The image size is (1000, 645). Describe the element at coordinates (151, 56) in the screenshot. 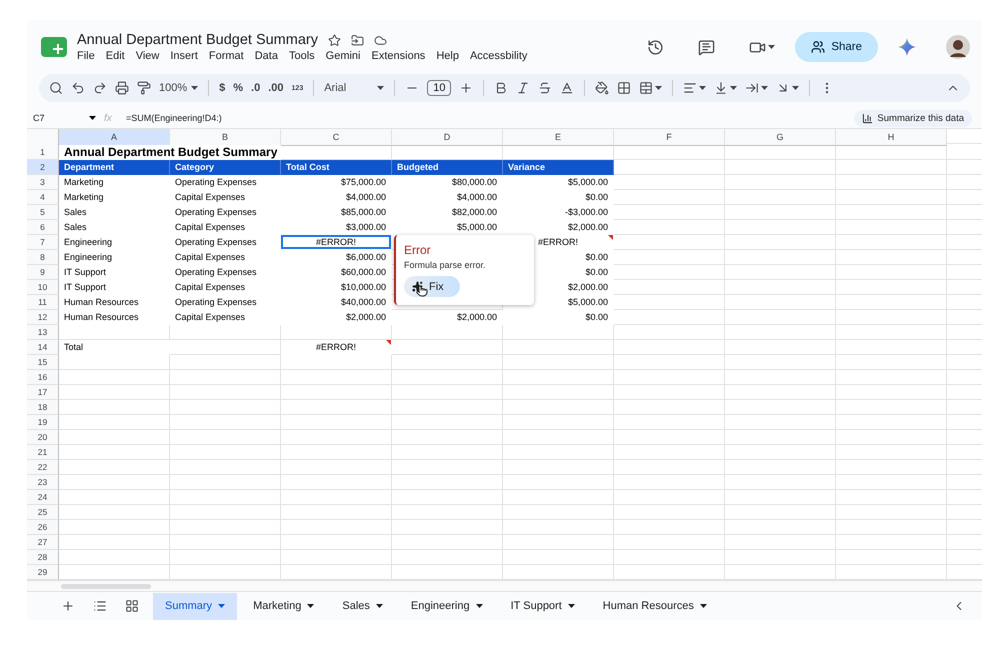

I see `menu-item: View` at that location.